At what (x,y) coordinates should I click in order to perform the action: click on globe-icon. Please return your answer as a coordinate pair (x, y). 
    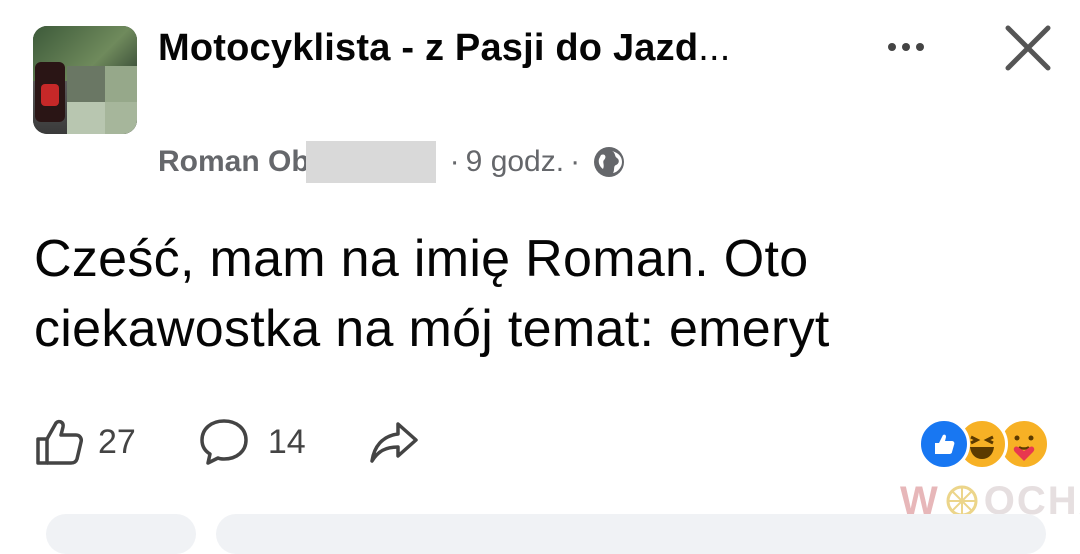
    Looking at the image, I should click on (609, 162).